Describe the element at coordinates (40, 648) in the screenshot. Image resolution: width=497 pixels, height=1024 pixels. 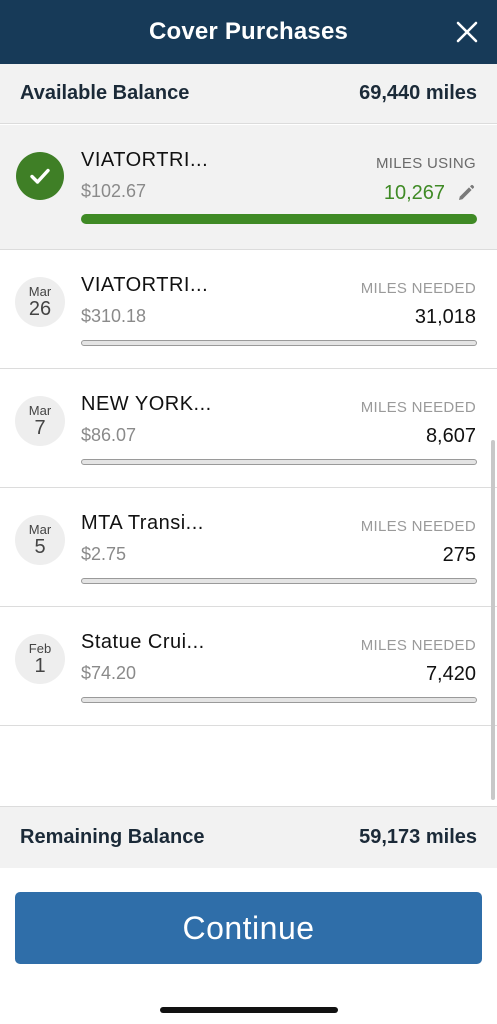
I see `date-month: Feb` at that location.